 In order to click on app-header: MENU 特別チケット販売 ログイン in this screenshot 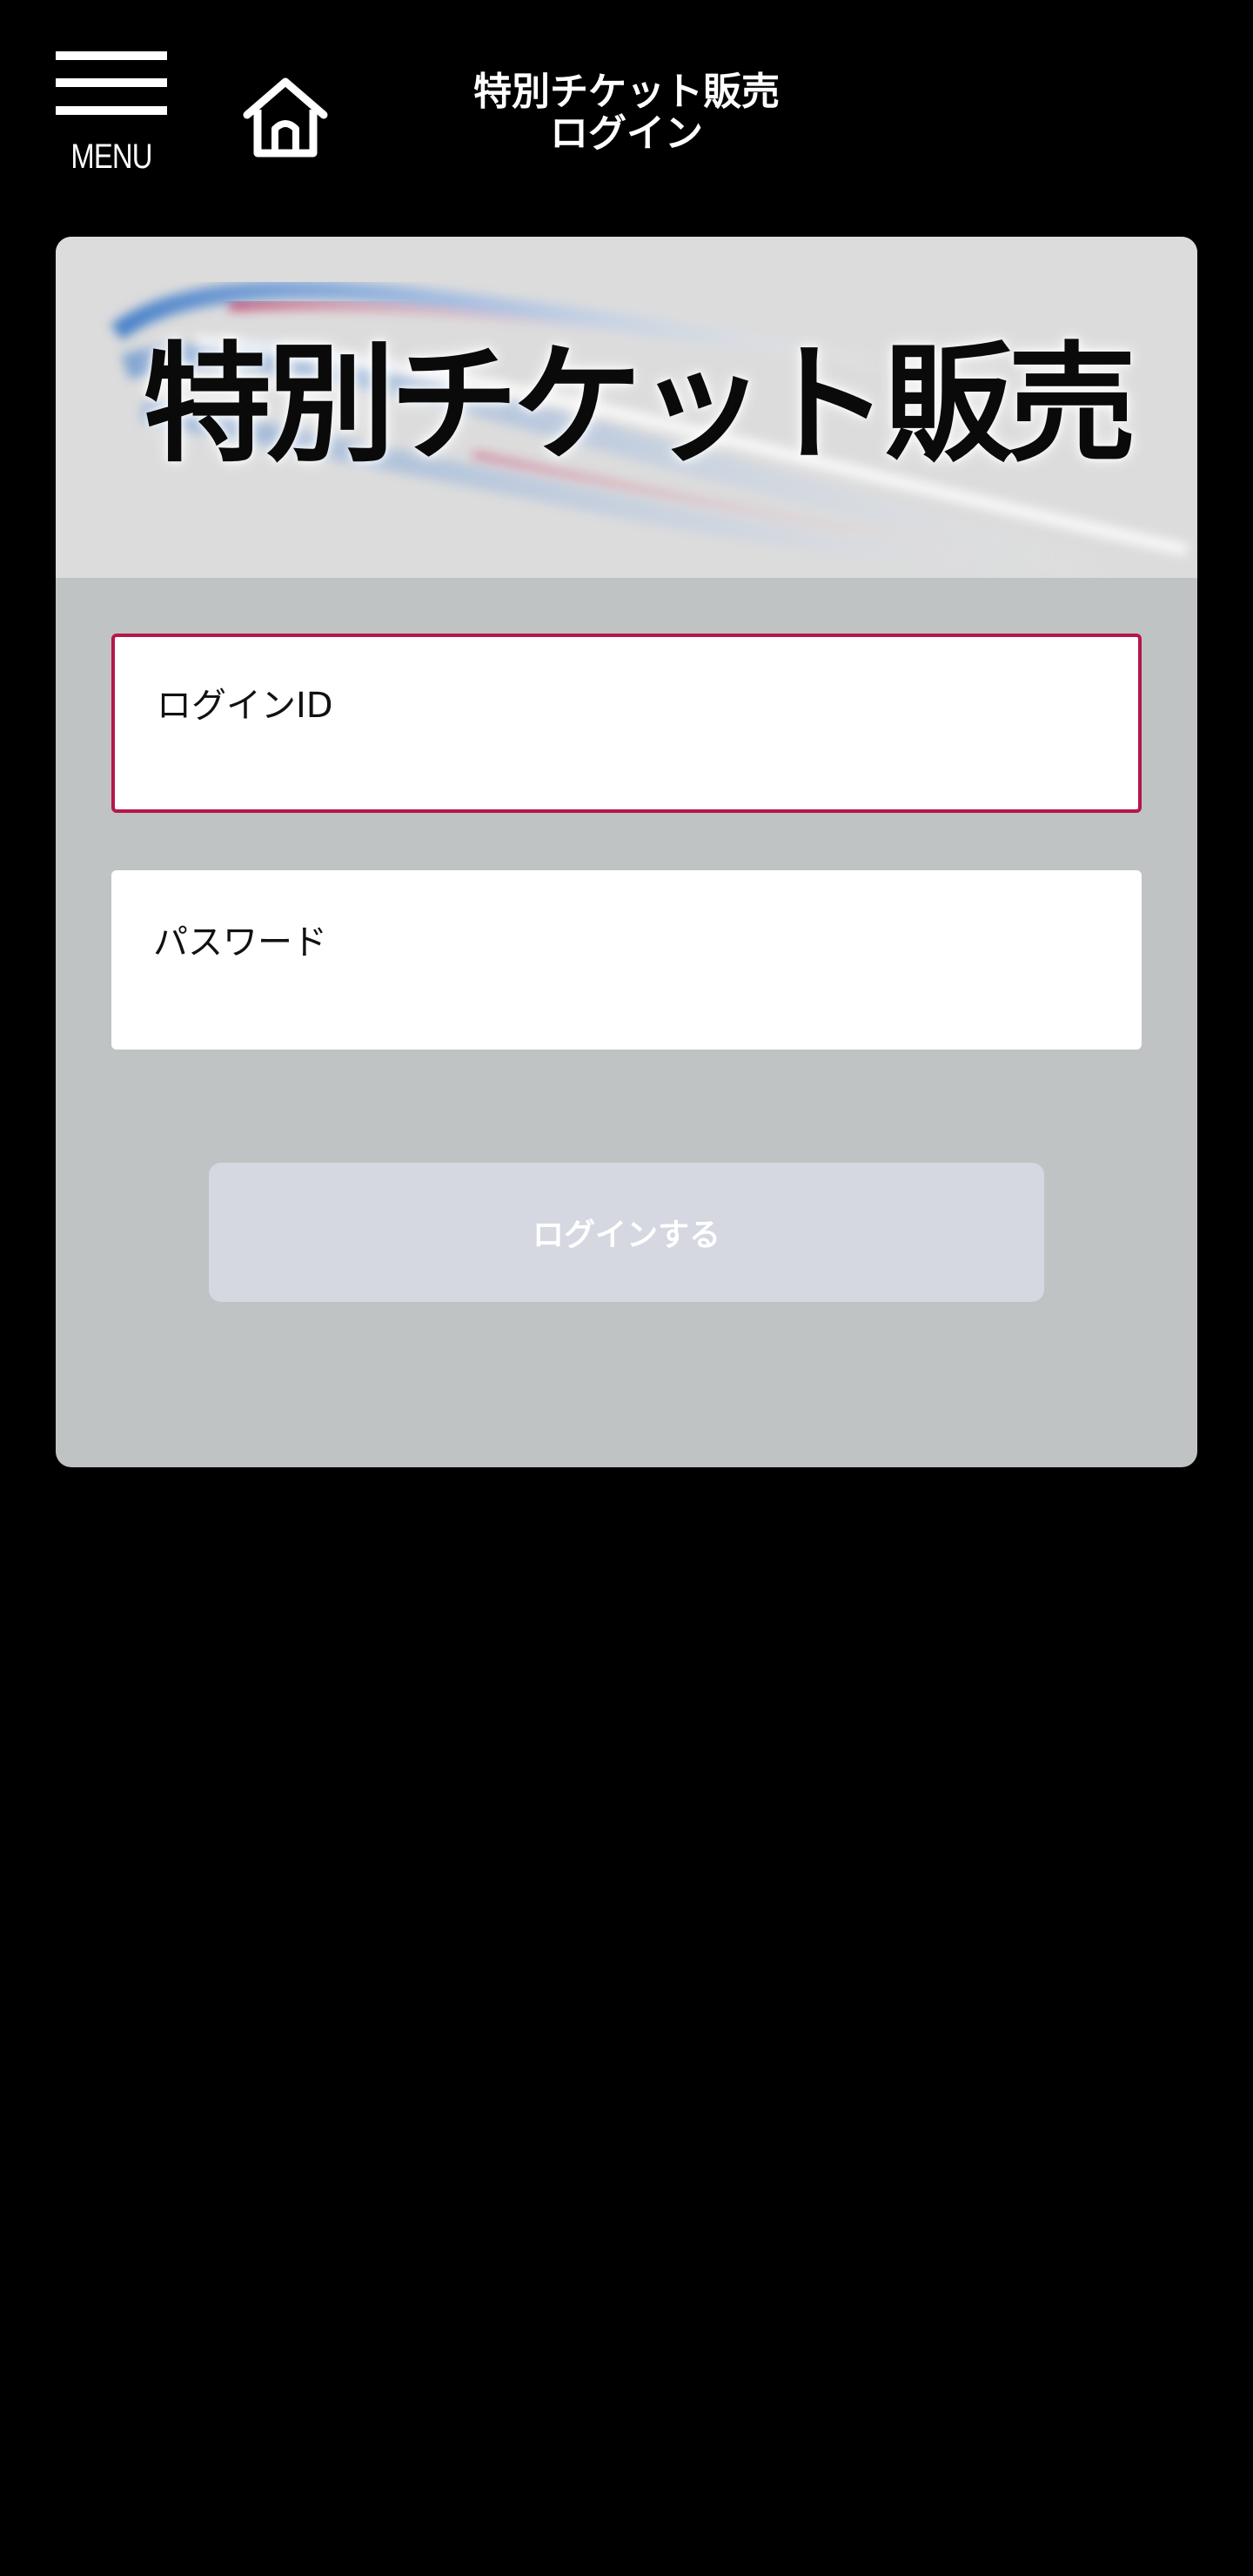, I will do `click(626, 118)`.